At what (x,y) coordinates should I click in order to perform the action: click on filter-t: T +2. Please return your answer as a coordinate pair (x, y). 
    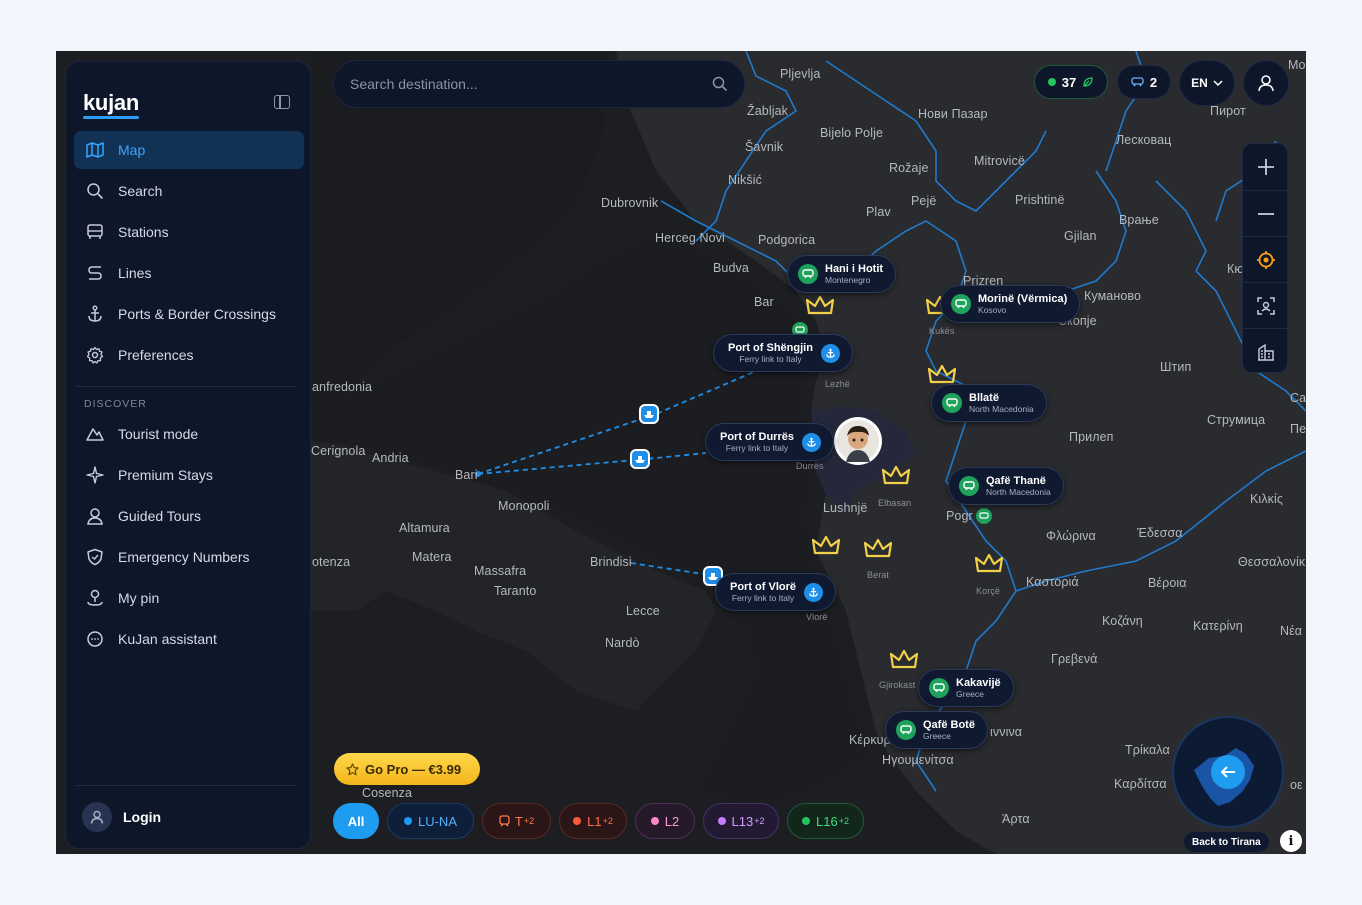
    Looking at the image, I should click on (516, 821).